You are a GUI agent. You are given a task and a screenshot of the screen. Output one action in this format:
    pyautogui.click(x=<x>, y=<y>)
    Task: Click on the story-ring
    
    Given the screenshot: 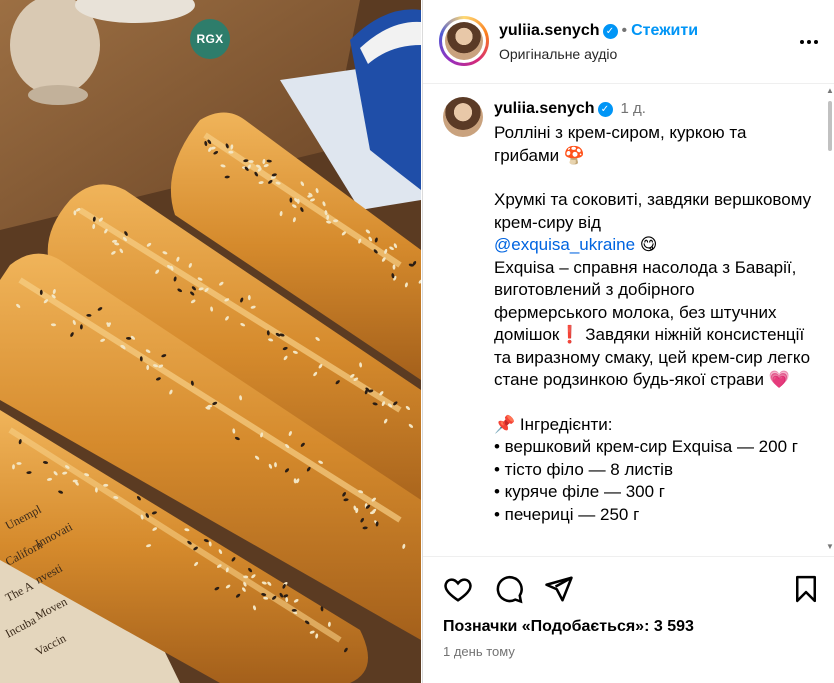 What is the action you would take?
    pyautogui.click(x=464, y=41)
    